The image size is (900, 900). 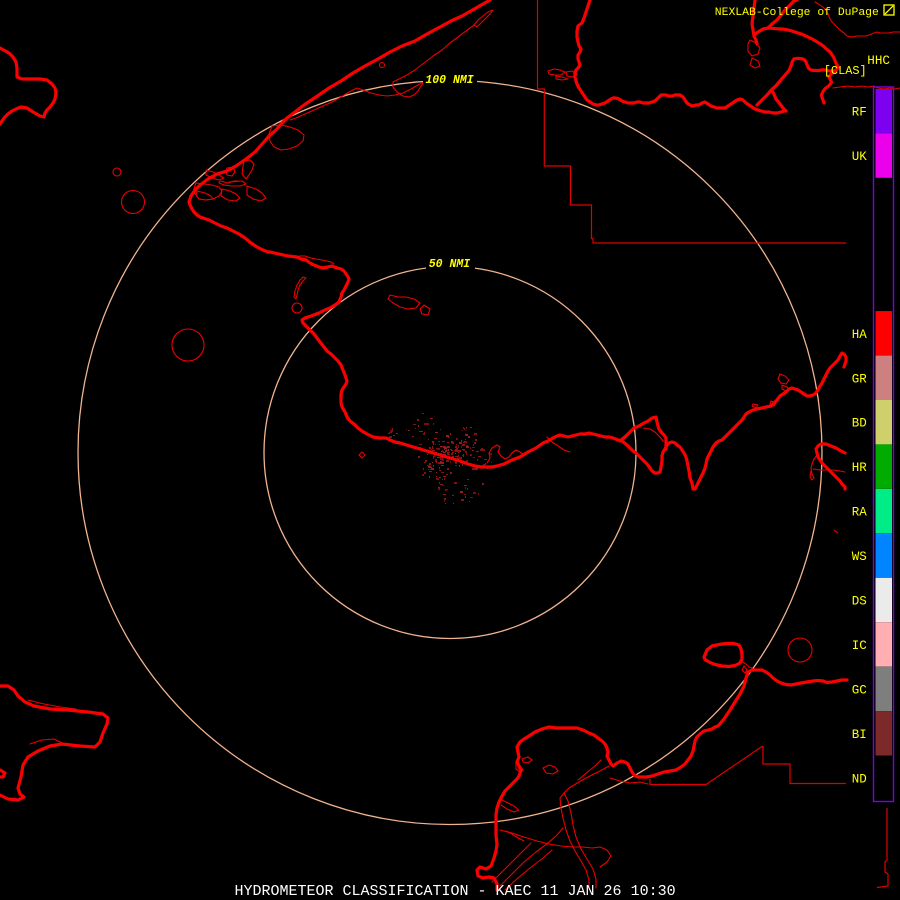 What do you see at coordinates (878, 61) in the screenshot?
I see `svg-text: HHC` at bounding box center [878, 61].